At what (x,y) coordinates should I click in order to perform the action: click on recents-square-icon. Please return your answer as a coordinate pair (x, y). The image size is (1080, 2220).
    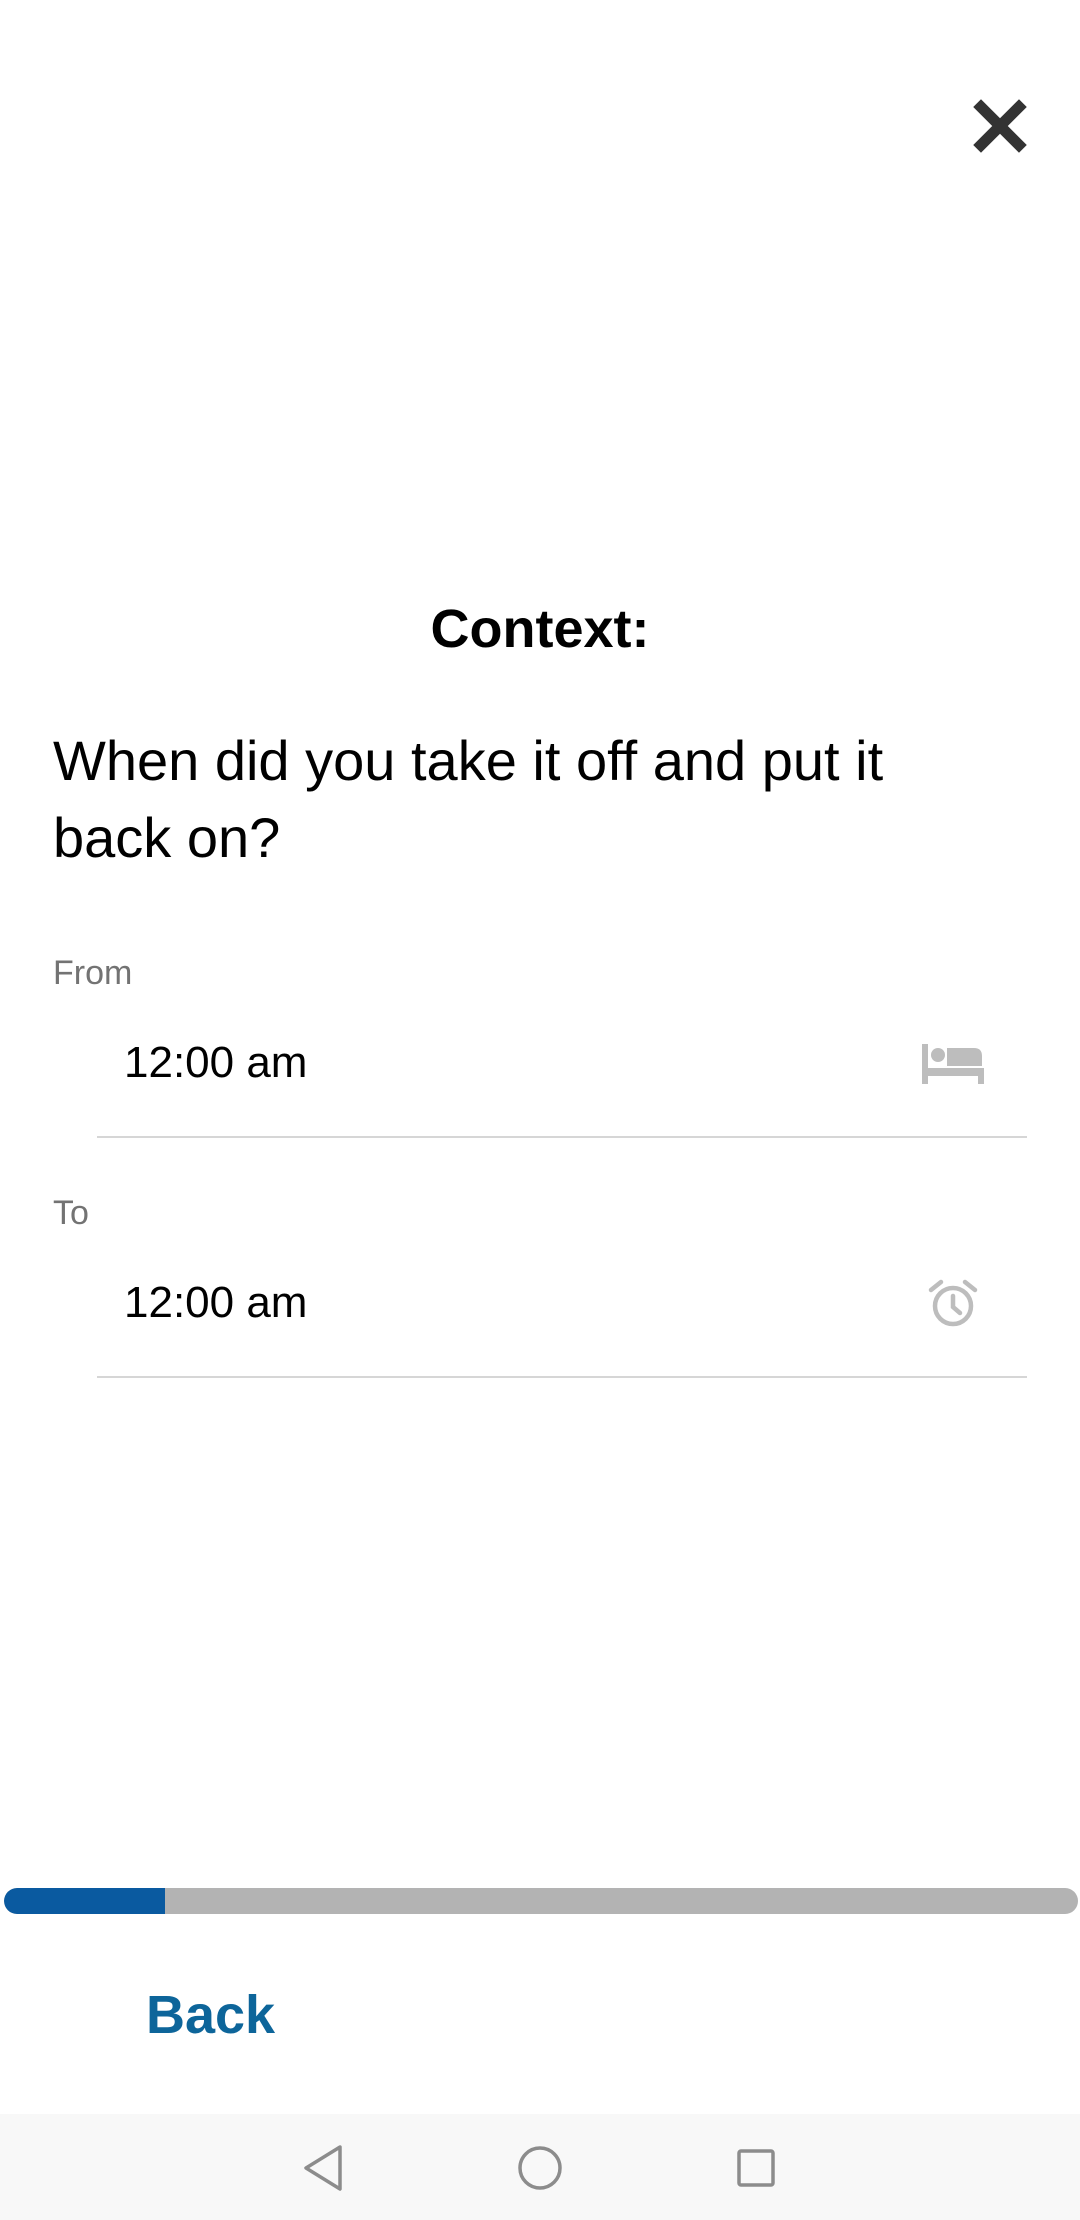
    Looking at the image, I should click on (756, 2168).